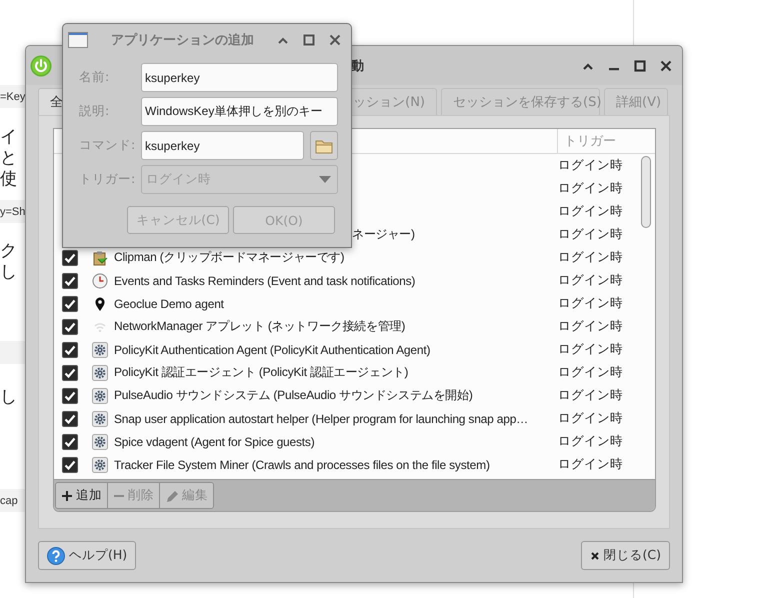 This screenshot has height=598, width=758. I want to click on column-header: トリガー, so click(598, 141).